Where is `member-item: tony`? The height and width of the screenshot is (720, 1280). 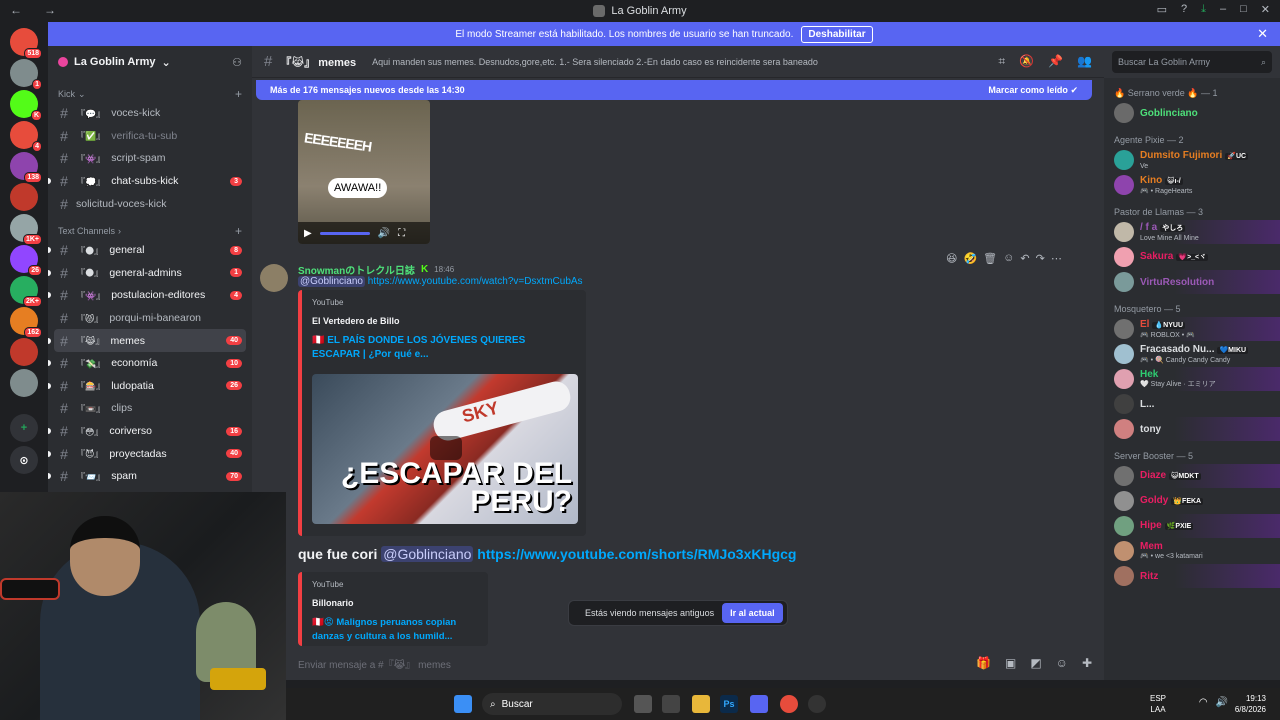 member-item: tony is located at coordinates (1192, 429).